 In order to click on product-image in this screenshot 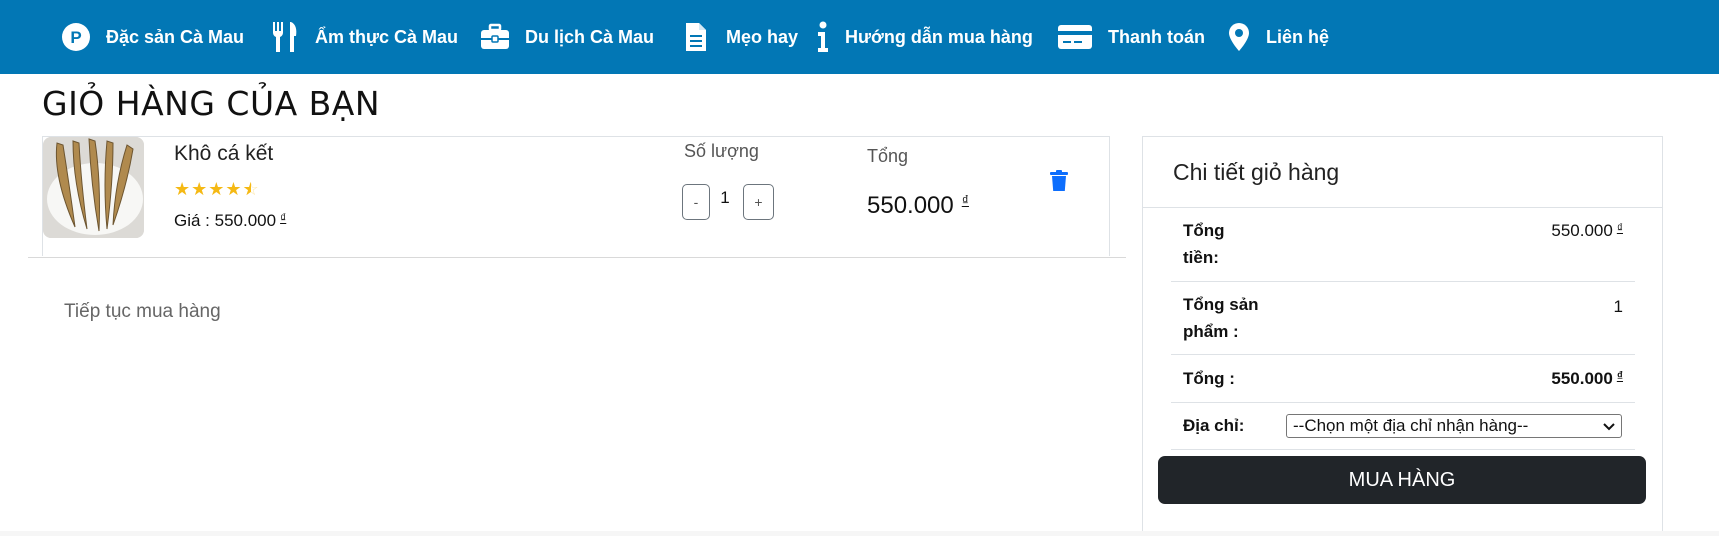, I will do `click(93, 187)`.